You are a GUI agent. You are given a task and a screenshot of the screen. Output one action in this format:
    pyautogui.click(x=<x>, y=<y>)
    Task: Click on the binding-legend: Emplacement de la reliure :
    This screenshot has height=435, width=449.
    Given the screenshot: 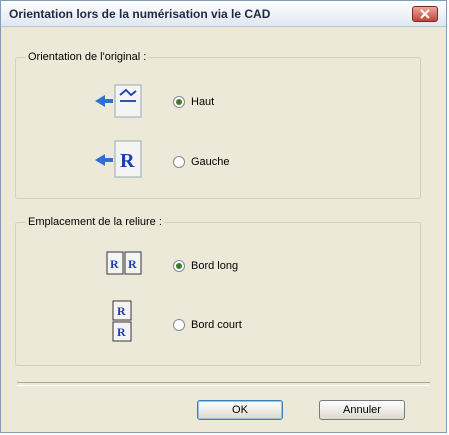 What is the action you would take?
    pyautogui.click(x=95, y=222)
    